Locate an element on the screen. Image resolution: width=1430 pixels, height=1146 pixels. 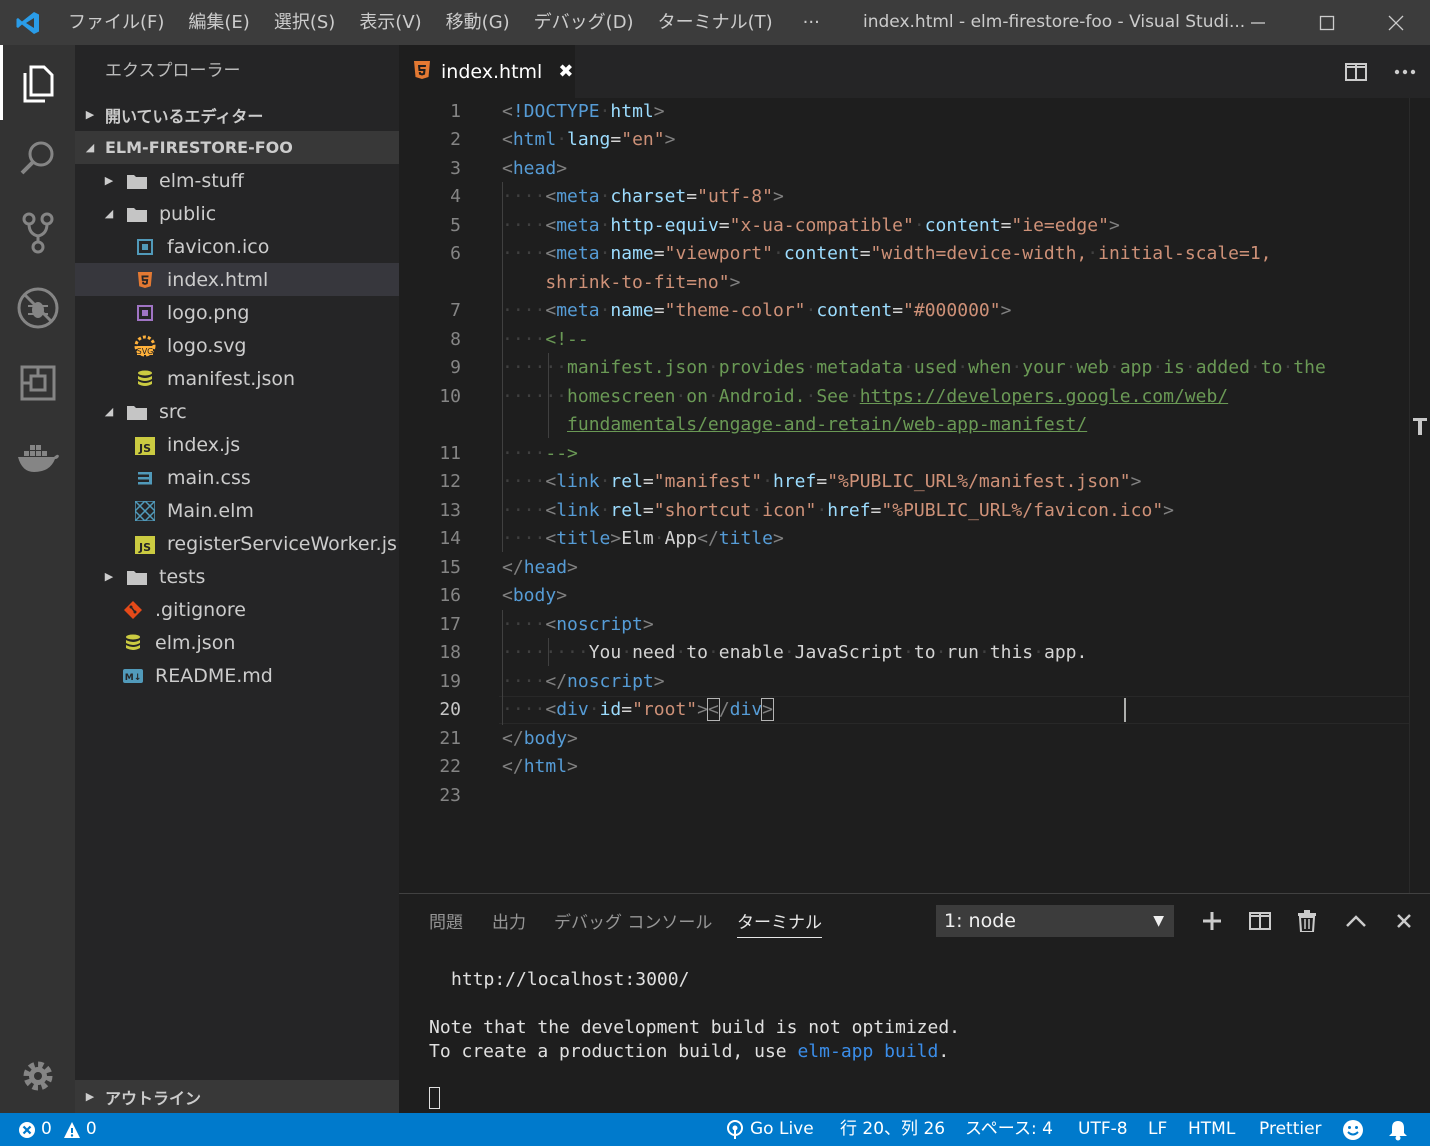
line-number: 23 is located at coordinates (450, 795).